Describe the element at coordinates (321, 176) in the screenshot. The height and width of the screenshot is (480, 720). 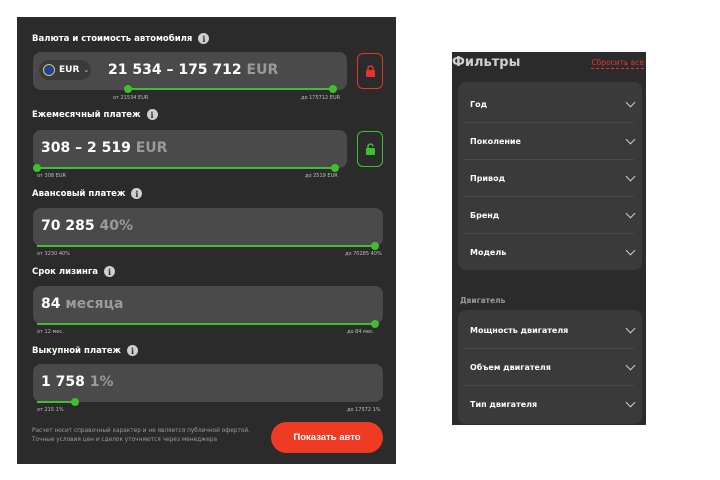
I see `monthly-max-label: до 2519 EUR` at that location.